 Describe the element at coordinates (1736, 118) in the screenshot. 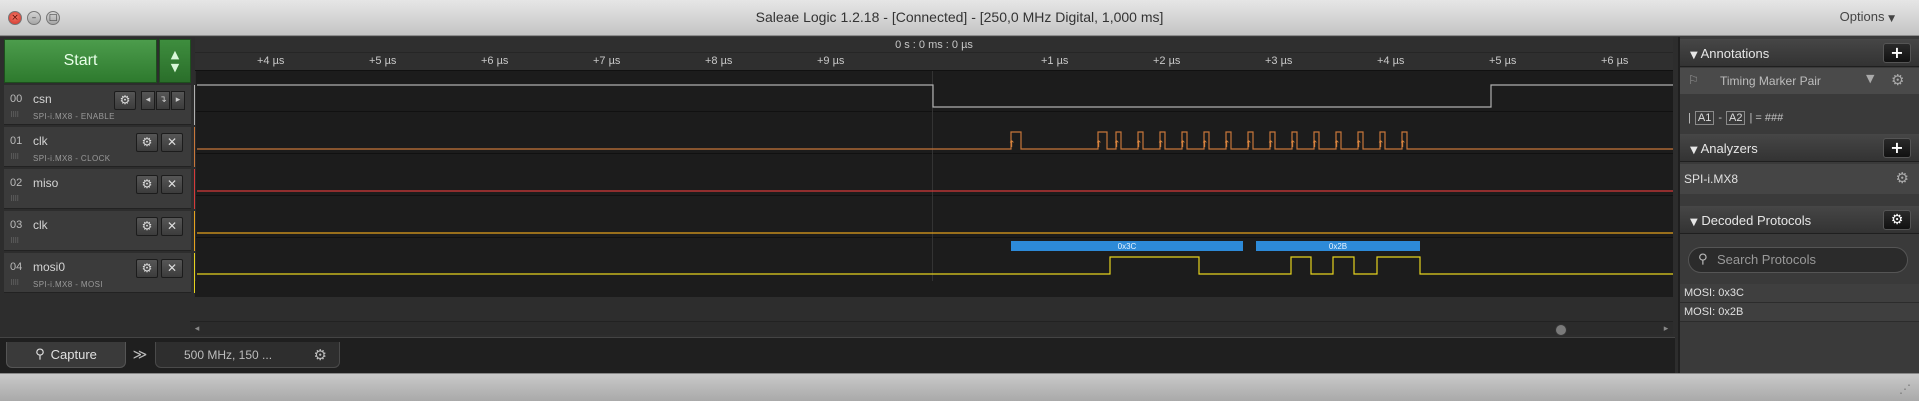

I see `marker-a2-badge: A2` at that location.